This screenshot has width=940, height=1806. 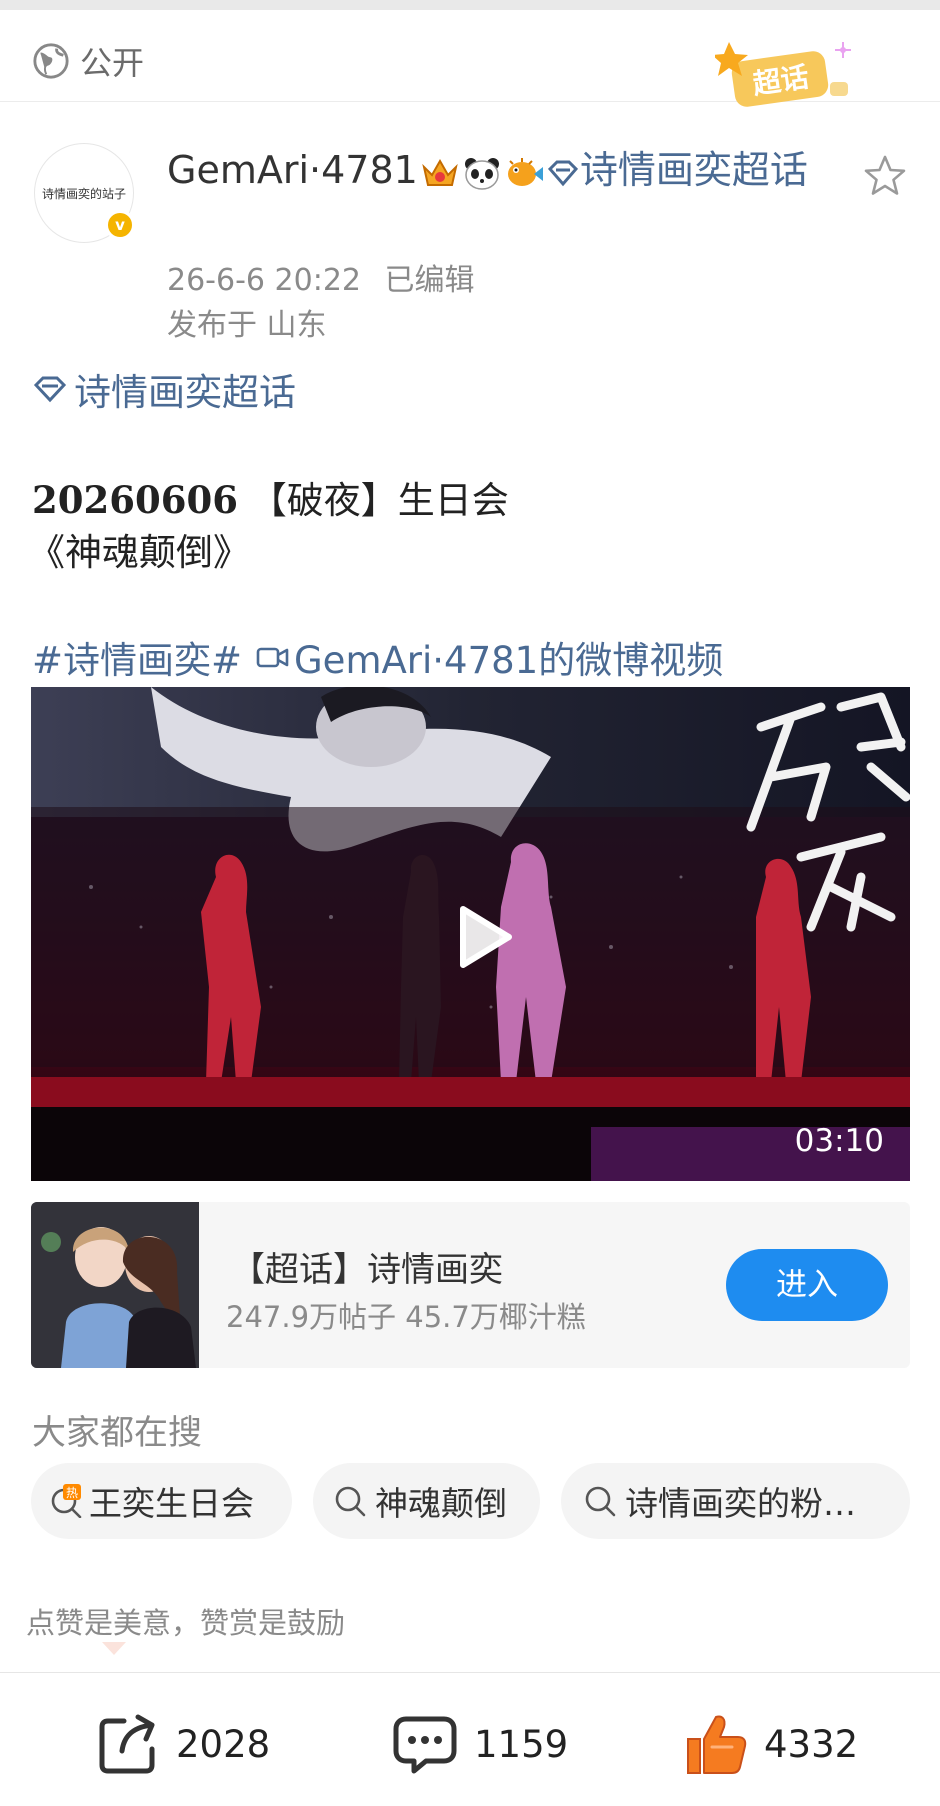 What do you see at coordinates (717, 1744) in the screenshot?
I see `thumbs-up-icon` at bounding box center [717, 1744].